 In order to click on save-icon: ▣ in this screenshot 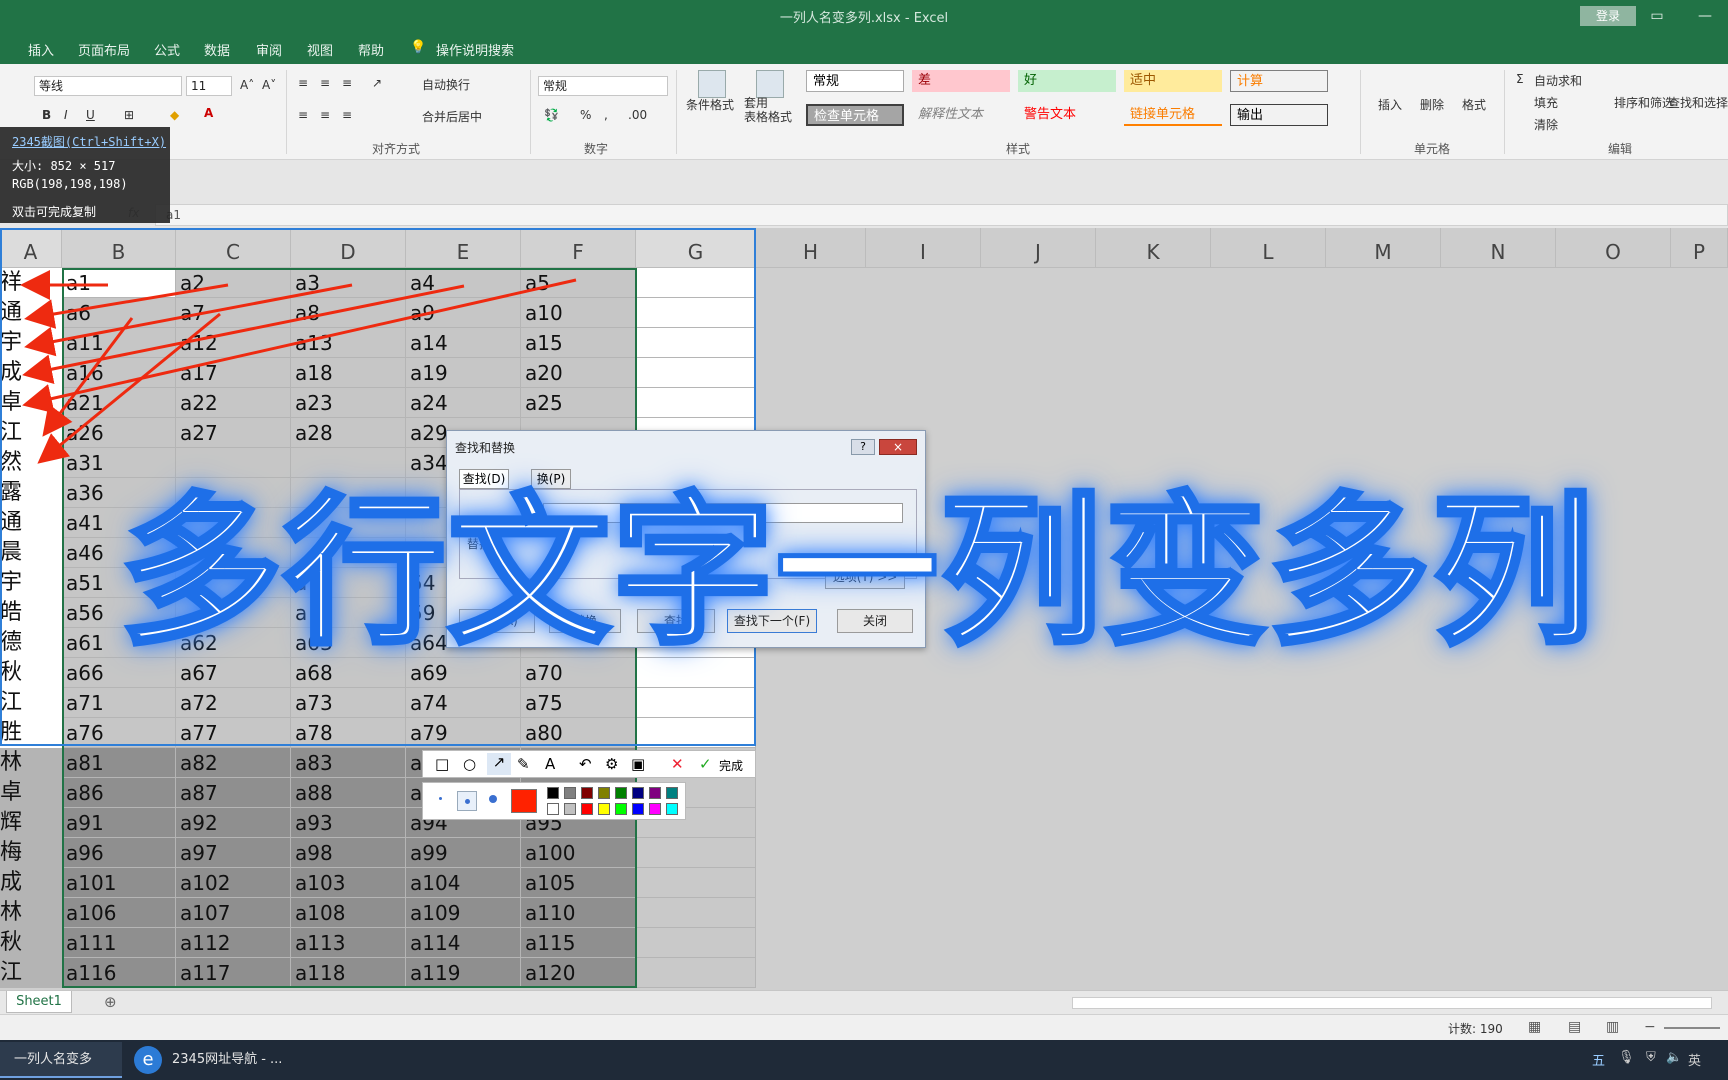, I will do `click(638, 764)`.